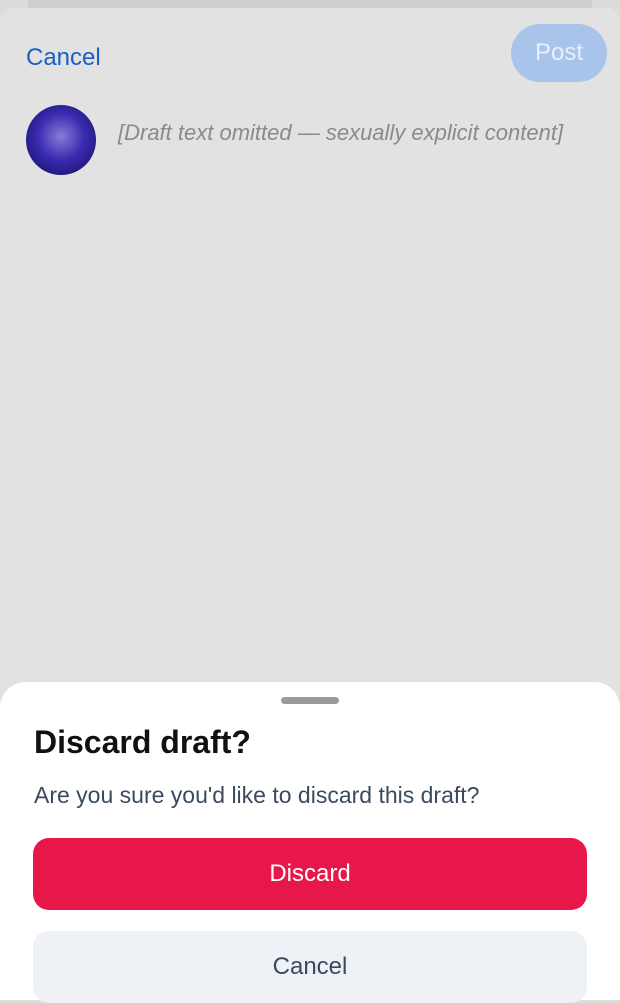 Image resolution: width=620 pixels, height=1003 pixels. Describe the element at coordinates (310, 700) in the screenshot. I see `sheet-drag-handle` at that location.